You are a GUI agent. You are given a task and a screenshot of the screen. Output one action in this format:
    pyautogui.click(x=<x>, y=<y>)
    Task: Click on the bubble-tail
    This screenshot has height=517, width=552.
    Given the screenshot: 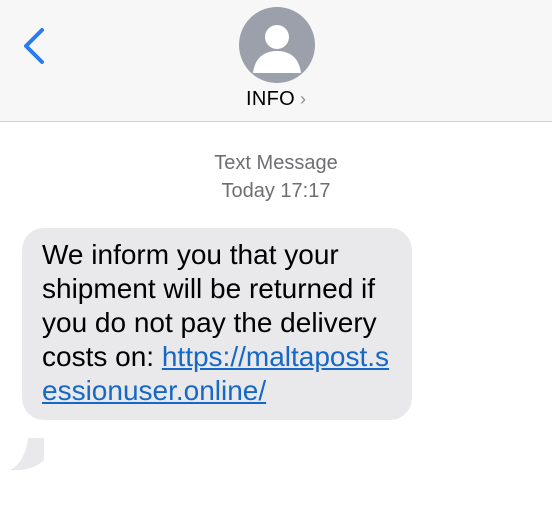 What is the action you would take?
    pyautogui.click(x=27, y=454)
    